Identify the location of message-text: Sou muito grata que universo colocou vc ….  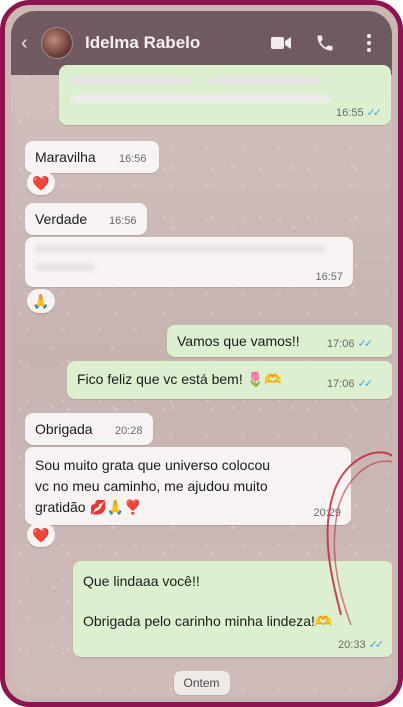
(152, 486).